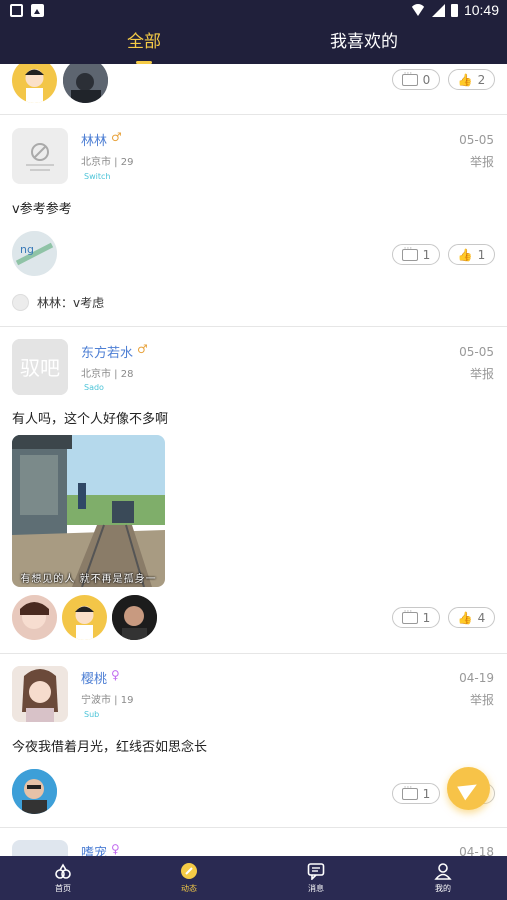  What do you see at coordinates (107, 700) in the screenshot?
I see `user-location-age: 宁波市 | 19` at bounding box center [107, 700].